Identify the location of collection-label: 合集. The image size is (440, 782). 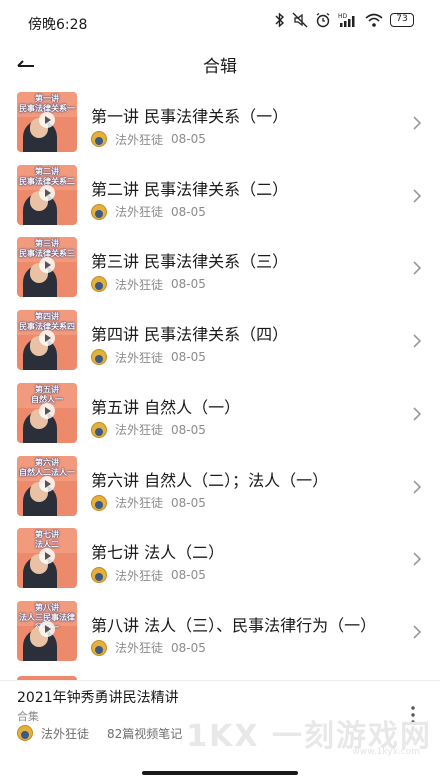
(28, 716).